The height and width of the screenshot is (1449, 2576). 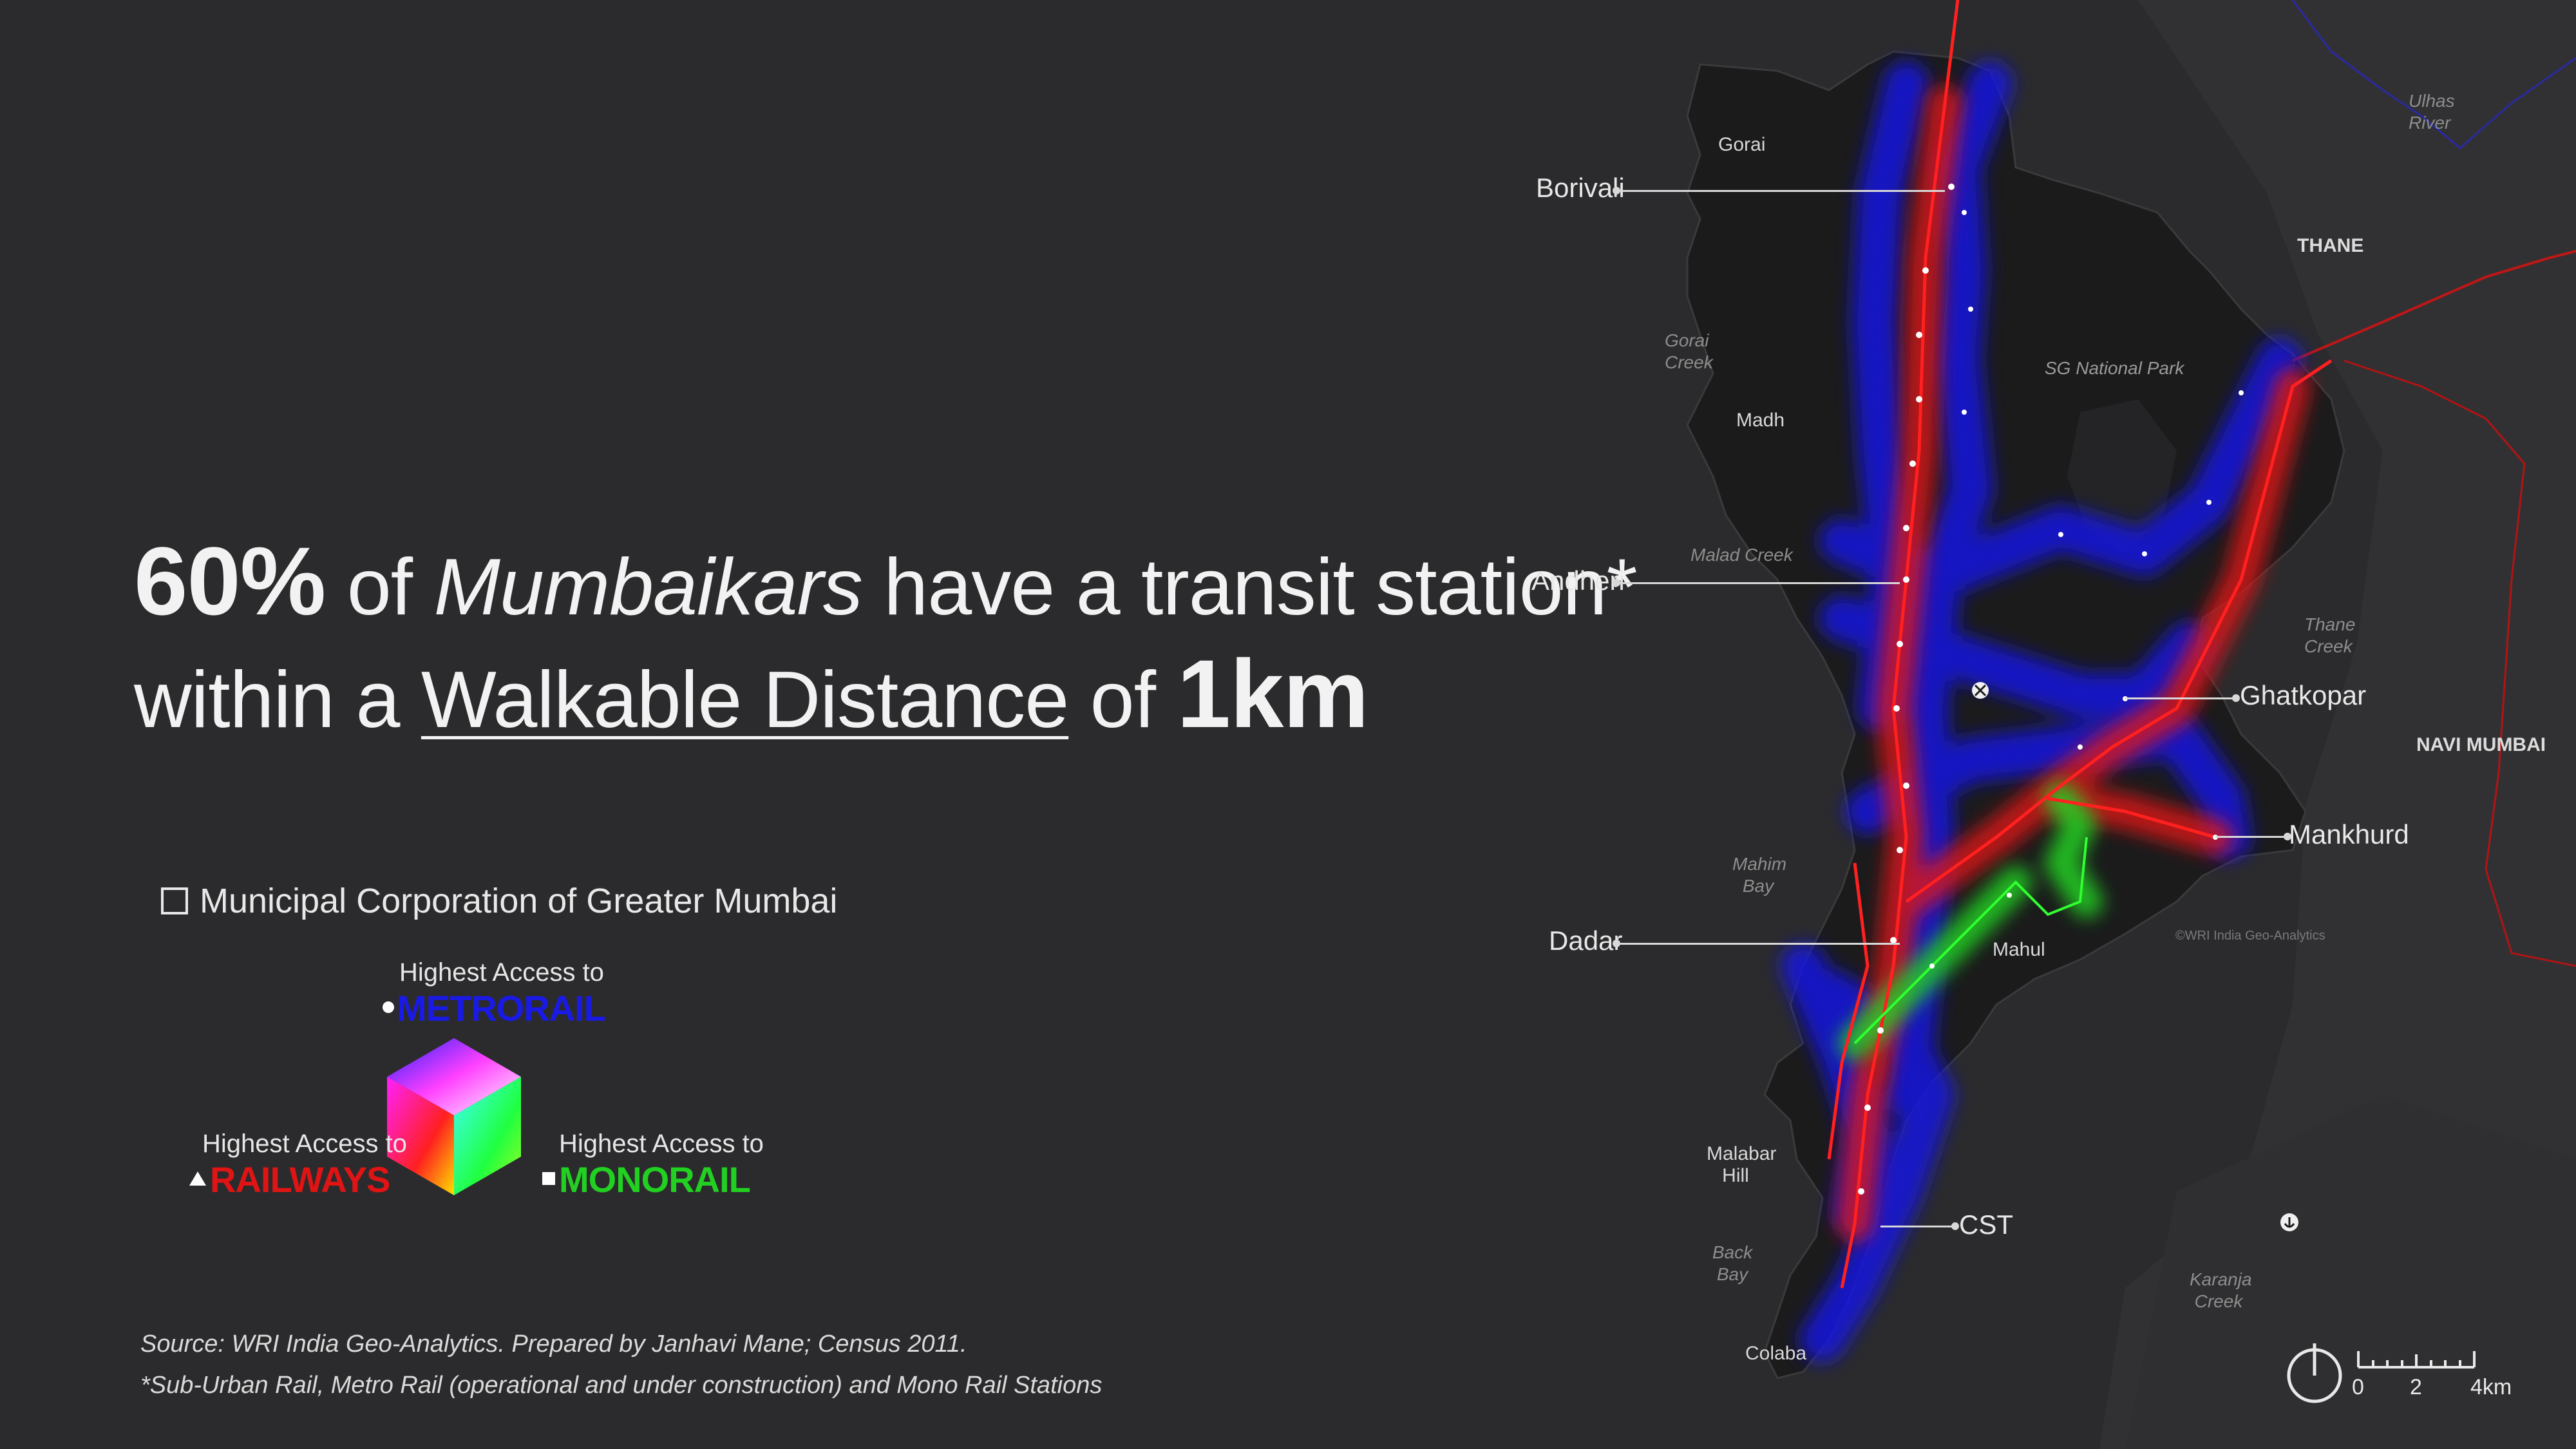 What do you see at coordinates (2114, 368) in the screenshot?
I see `place-sg-park: SG National Park` at bounding box center [2114, 368].